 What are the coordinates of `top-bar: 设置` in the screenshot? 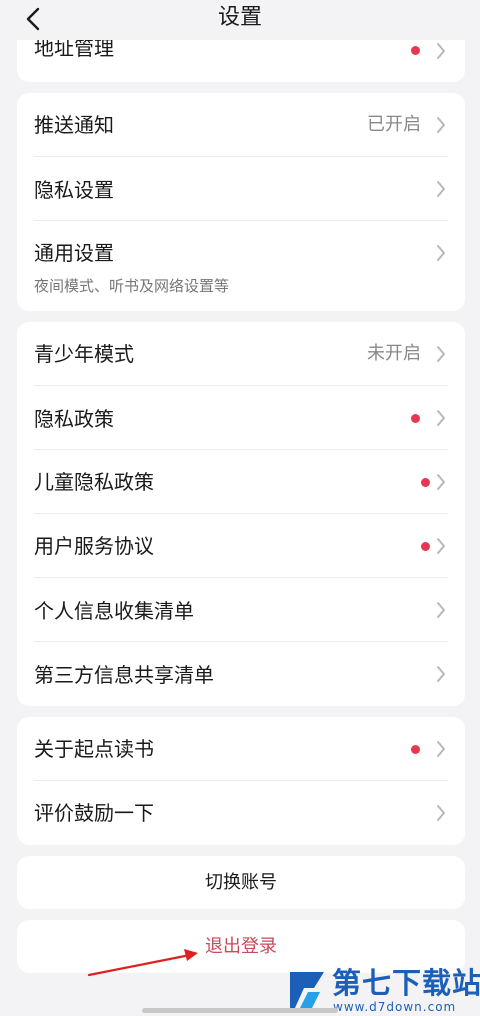 It's located at (240, 20).